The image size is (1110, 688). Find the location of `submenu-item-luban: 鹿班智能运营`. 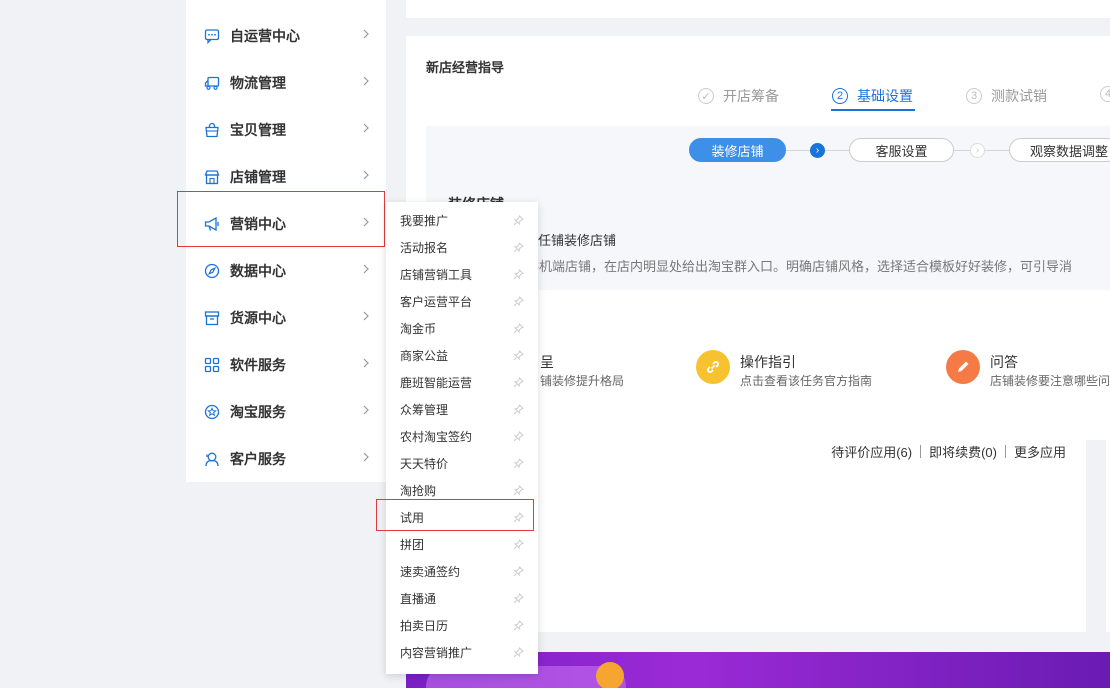

submenu-item-luban: 鹿班智能运营 is located at coordinates (462, 382).